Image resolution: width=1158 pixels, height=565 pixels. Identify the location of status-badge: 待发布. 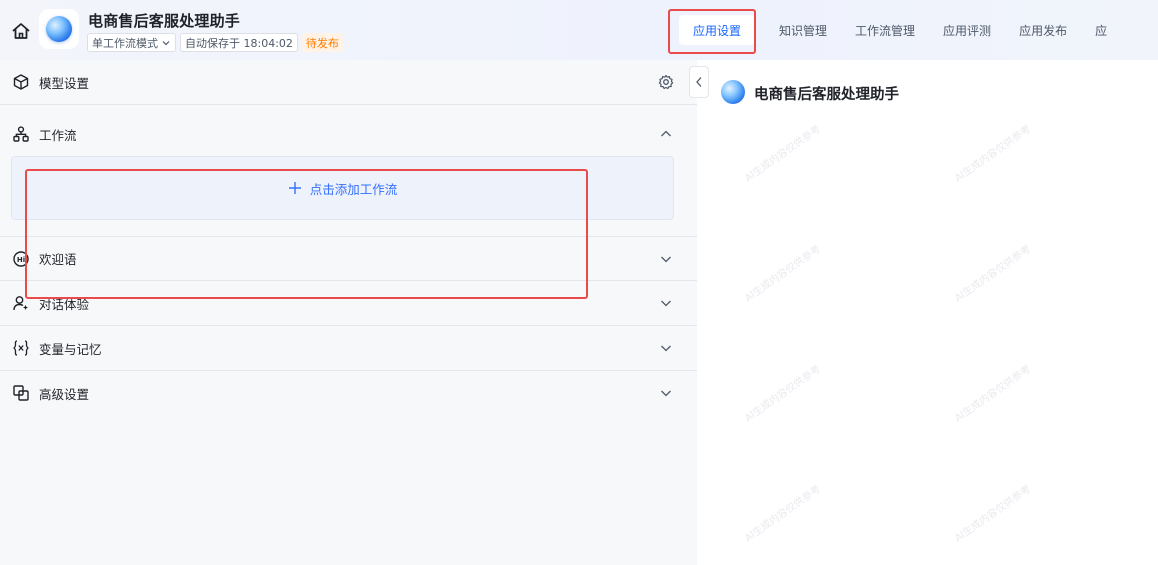
(322, 42).